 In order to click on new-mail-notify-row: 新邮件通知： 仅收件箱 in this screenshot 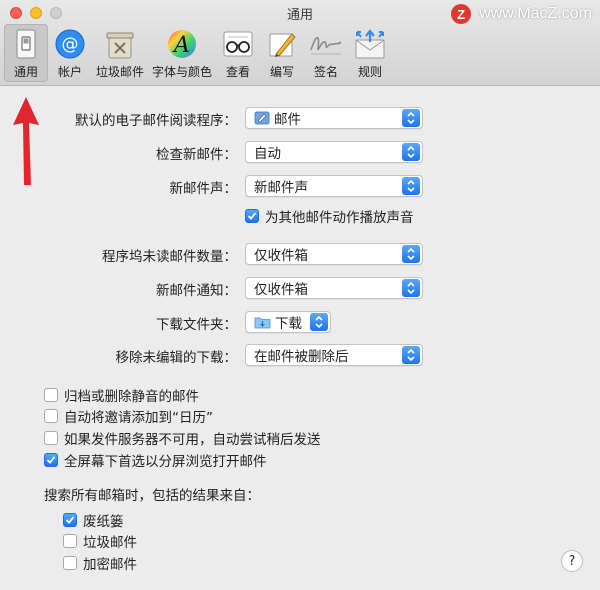, I will do `click(300, 288)`.